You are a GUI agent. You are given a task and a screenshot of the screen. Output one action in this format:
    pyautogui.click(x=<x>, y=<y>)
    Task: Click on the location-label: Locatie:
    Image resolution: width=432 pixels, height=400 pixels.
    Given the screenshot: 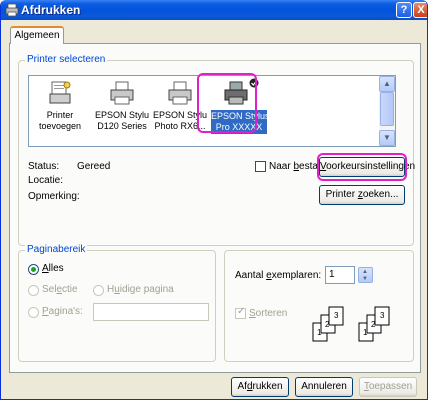 What is the action you would take?
    pyautogui.click(x=46, y=180)
    